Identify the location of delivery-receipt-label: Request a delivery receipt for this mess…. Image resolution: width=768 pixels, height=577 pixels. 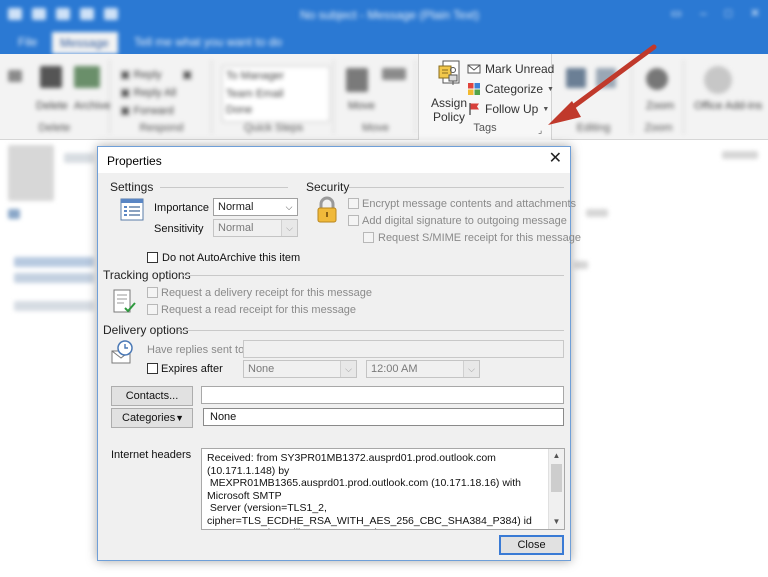
(266, 293).